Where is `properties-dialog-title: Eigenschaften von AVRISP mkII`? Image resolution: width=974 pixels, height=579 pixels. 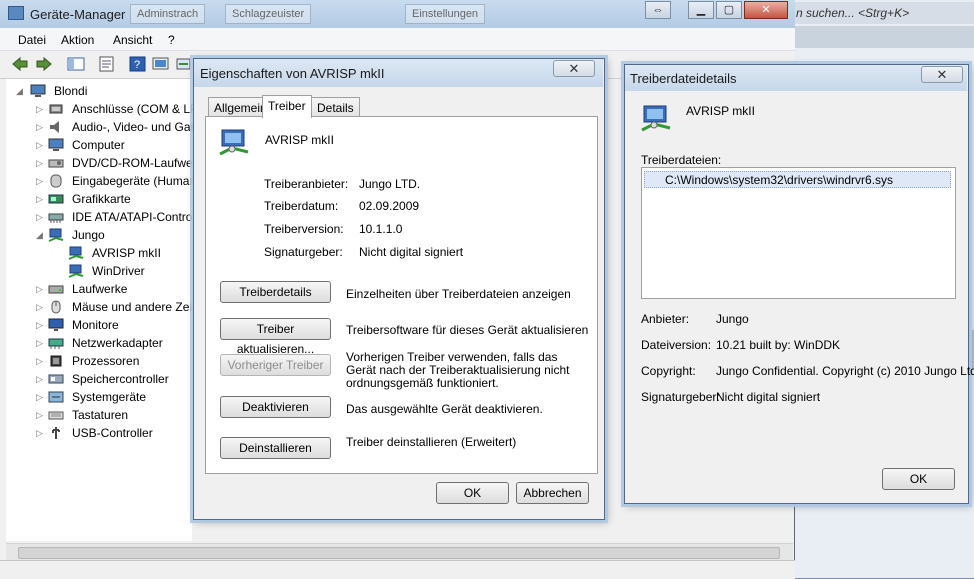
properties-dialog-title: Eigenschaften von AVRISP mkII is located at coordinates (292, 73).